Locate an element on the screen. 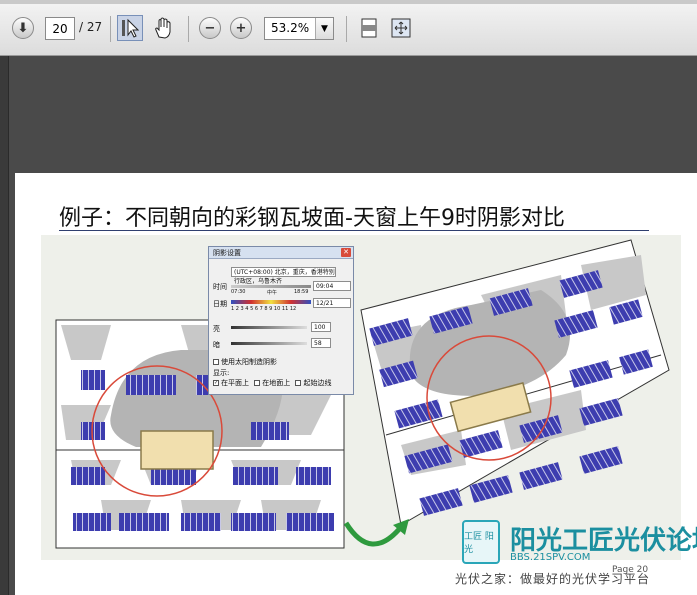 This screenshot has height=595, width=697. hand-tool-button is located at coordinates (163, 28).